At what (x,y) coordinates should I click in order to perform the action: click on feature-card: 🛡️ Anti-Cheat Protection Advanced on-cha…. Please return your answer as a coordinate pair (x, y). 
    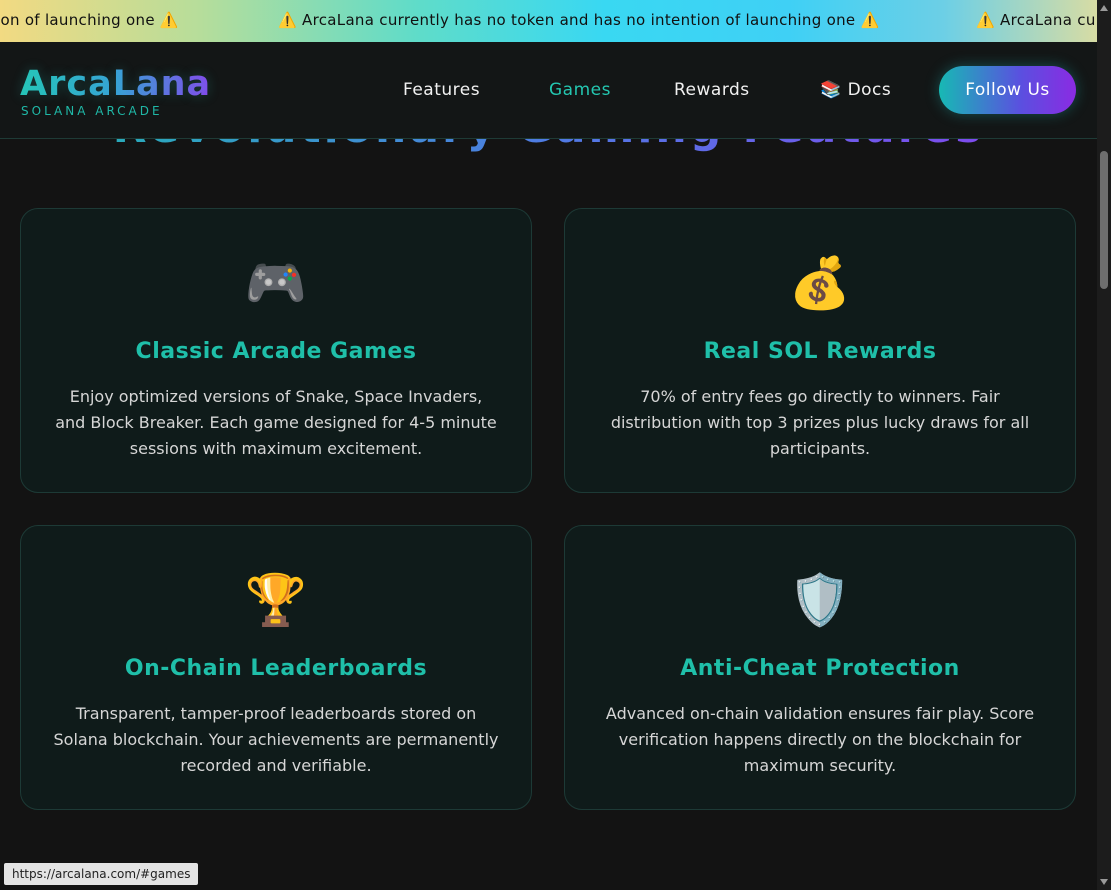
    Looking at the image, I should click on (820, 667).